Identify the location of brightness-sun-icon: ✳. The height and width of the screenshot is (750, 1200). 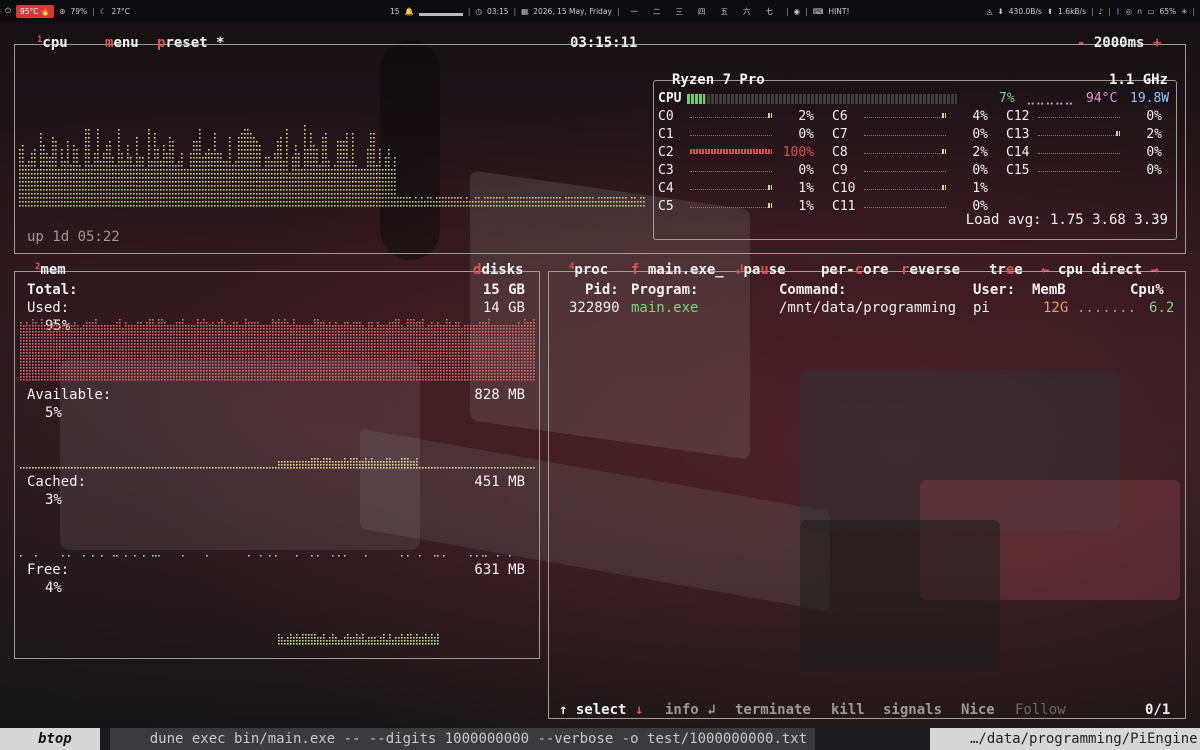
(1184, 11).